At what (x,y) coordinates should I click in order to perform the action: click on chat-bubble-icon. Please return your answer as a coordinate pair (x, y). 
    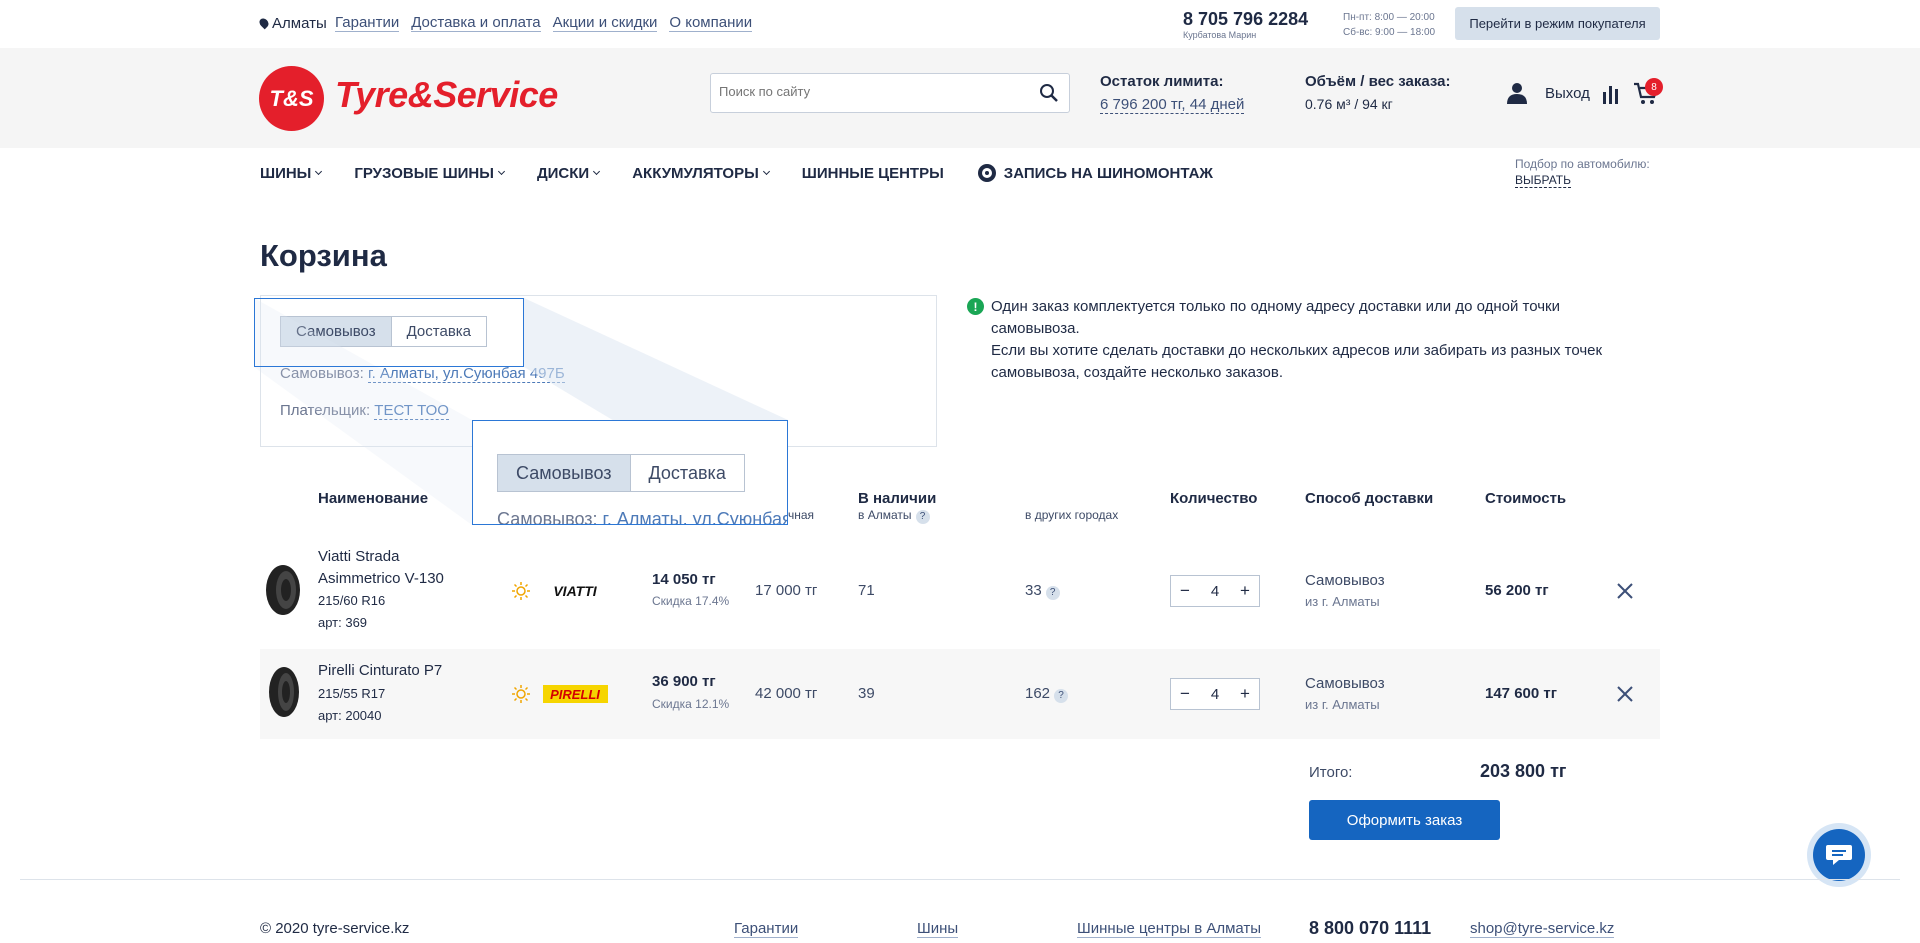
    Looking at the image, I should click on (1839, 855).